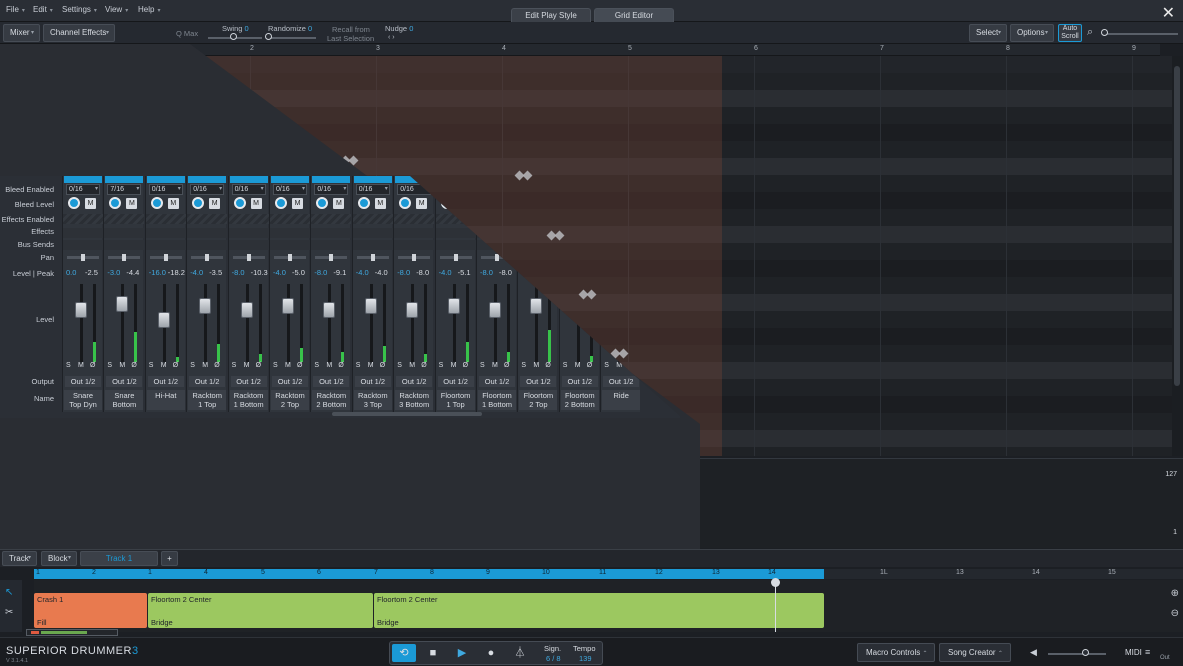  I want to click on track-dropdown: Track ▾, so click(19, 558).